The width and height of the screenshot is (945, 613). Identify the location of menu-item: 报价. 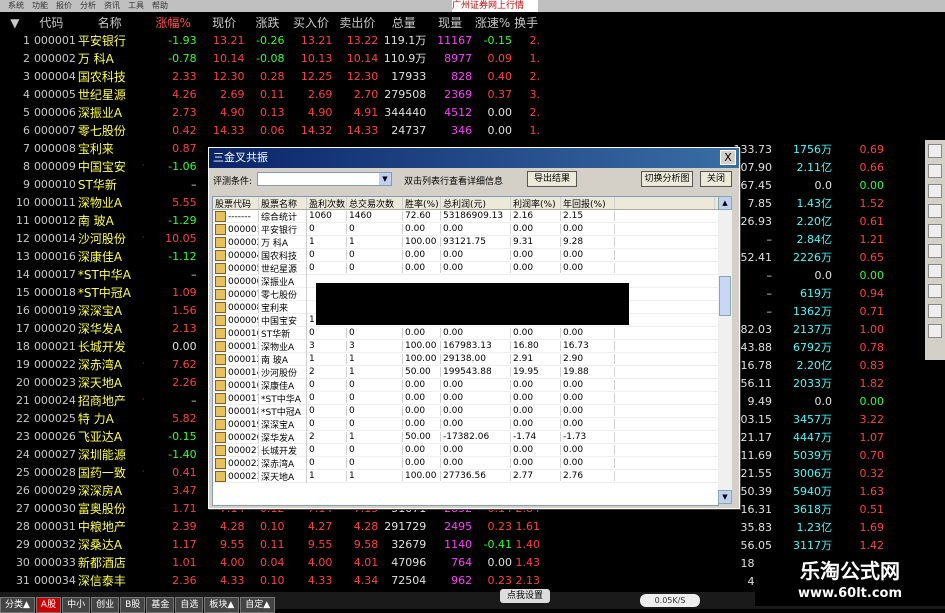
(64, 6).